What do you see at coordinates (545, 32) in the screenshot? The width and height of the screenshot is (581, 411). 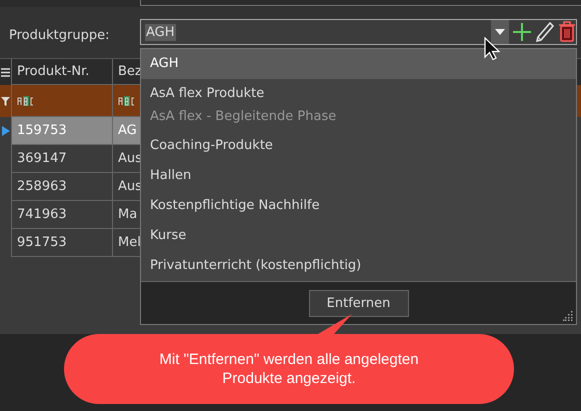 I see `pencil-icon` at bounding box center [545, 32].